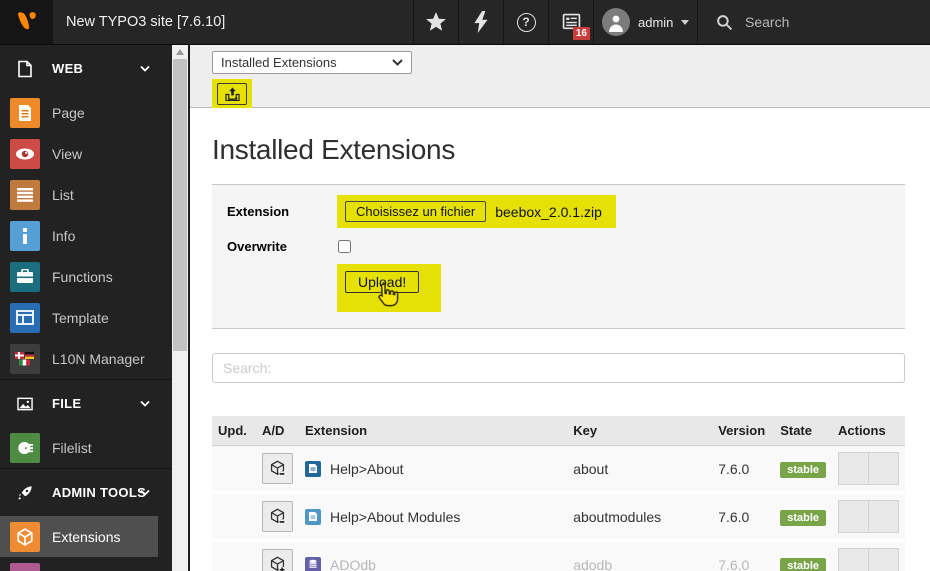 The height and width of the screenshot is (571, 930). I want to click on extension-name: ADOdb, so click(353, 563).